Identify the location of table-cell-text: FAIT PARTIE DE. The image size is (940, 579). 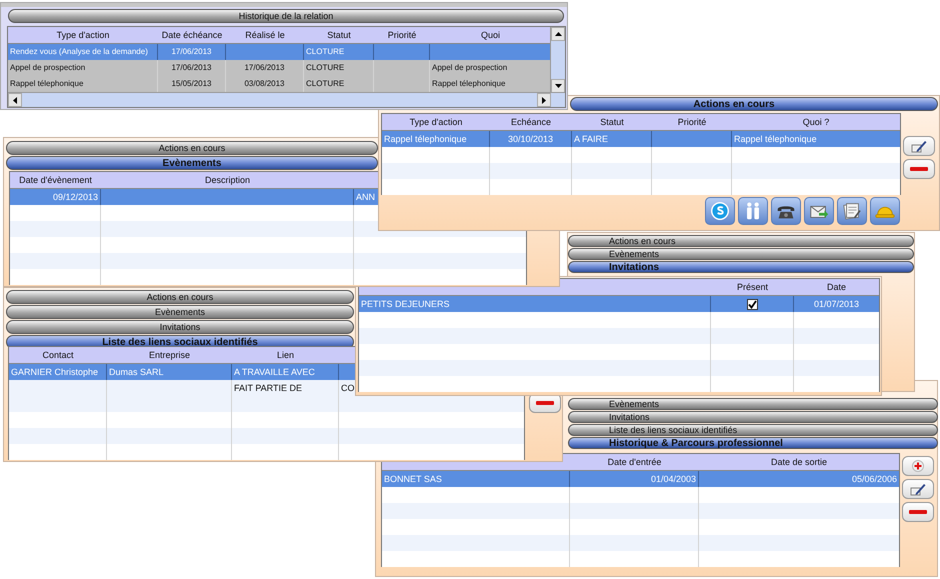
(268, 388).